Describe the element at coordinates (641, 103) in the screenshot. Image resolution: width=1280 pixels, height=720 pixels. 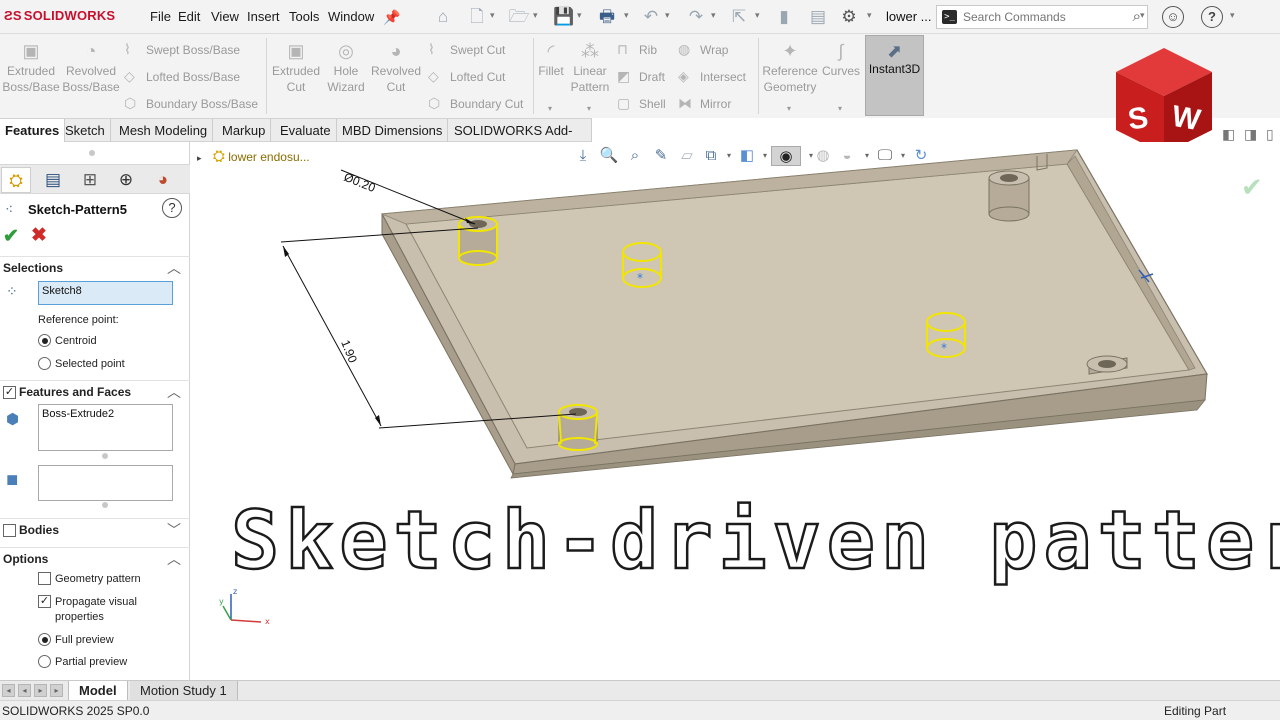
I see `shell-button: ▢ Shell` at that location.